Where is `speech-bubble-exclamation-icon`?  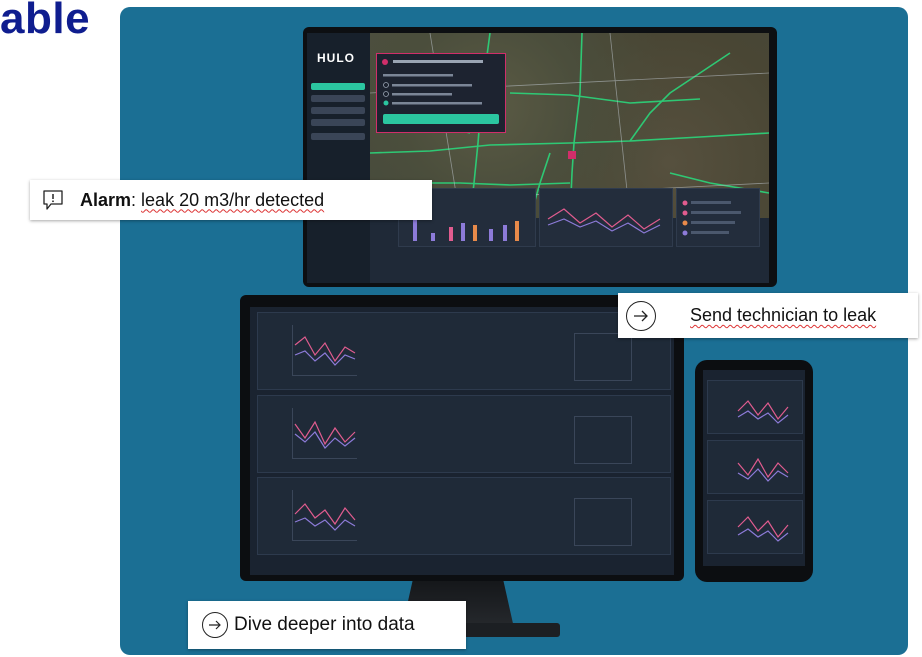 speech-bubble-exclamation-icon is located at coordinates (53, 200).